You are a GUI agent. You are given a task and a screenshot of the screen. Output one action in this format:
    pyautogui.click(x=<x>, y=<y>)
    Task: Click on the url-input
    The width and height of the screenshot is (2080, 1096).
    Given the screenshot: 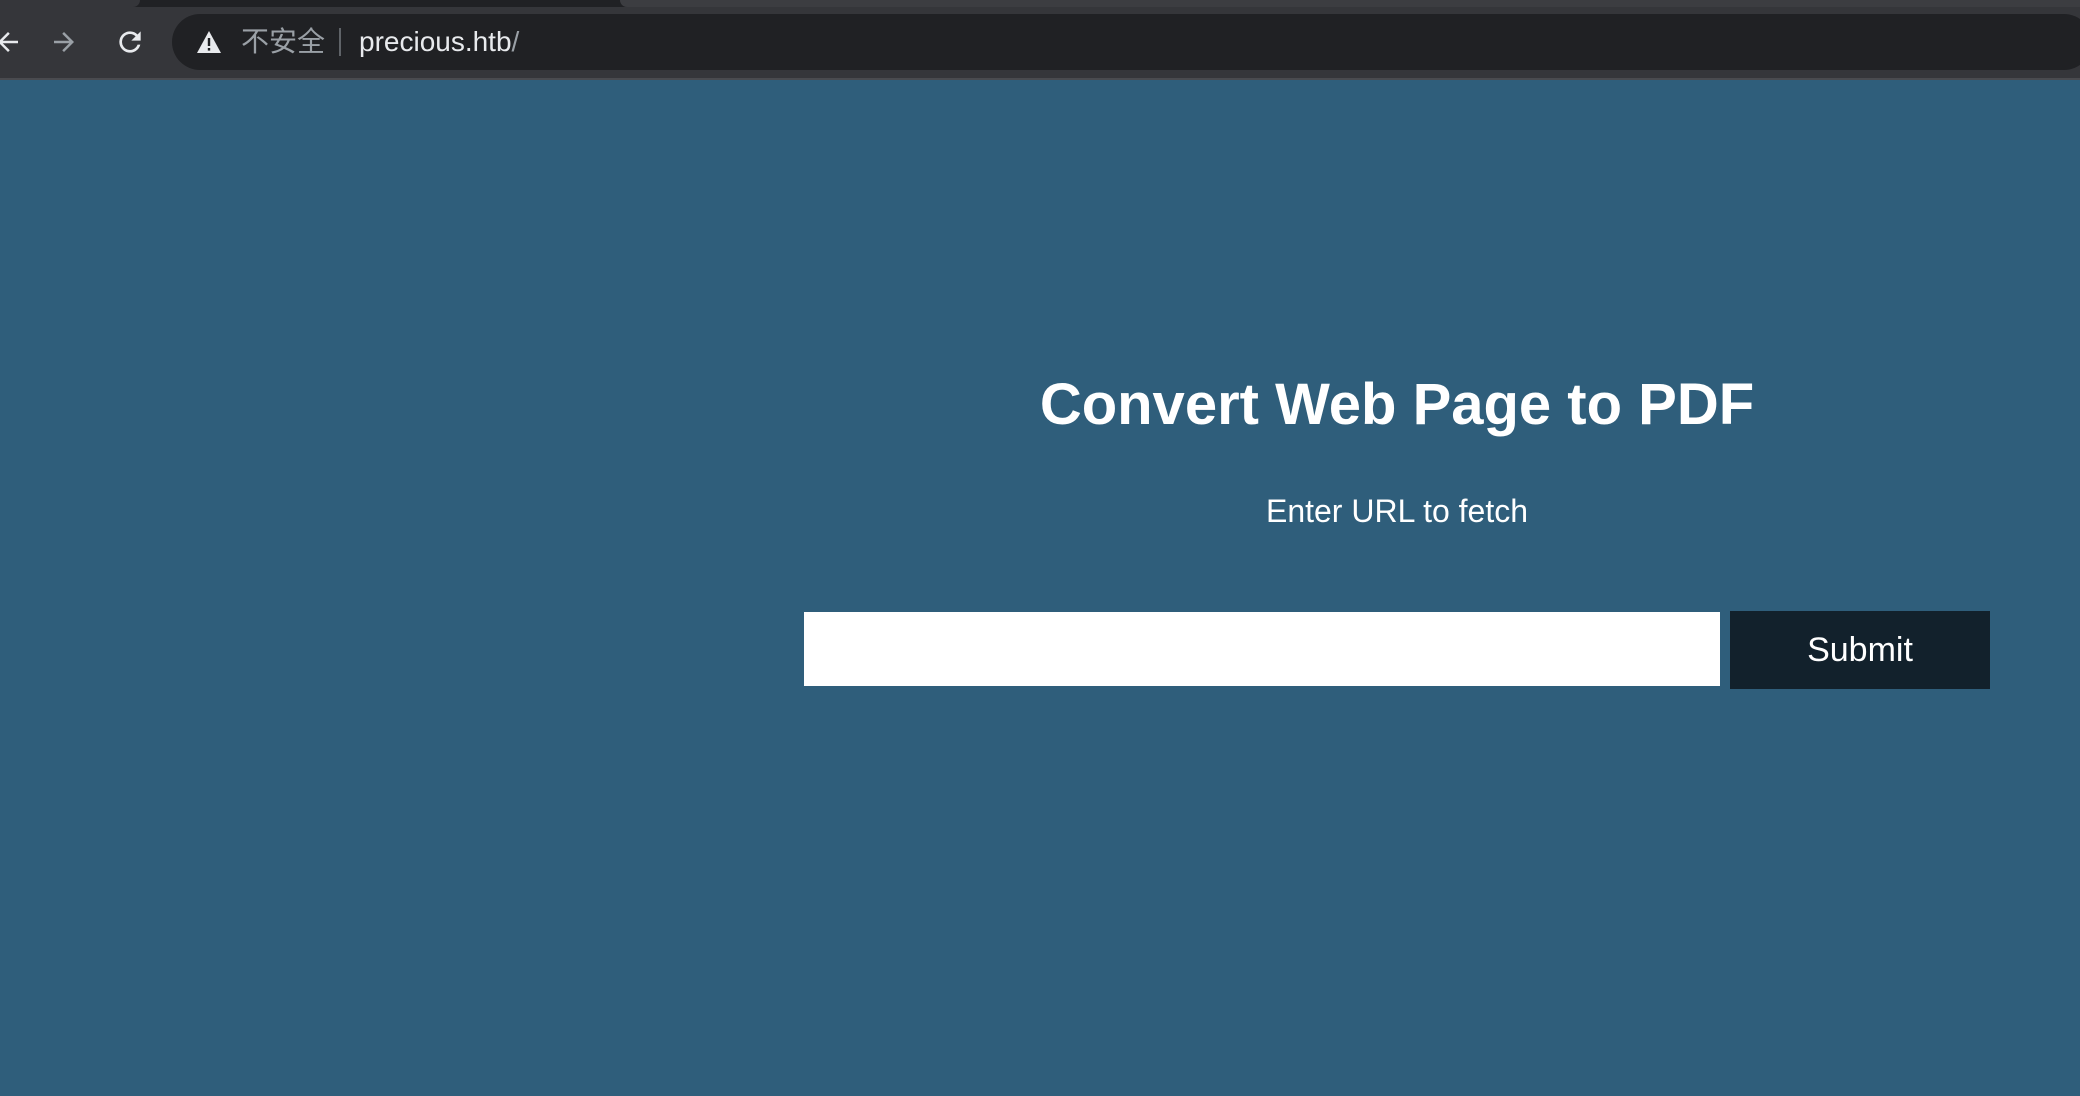 What is the action you would take?
    pyautogui.click(x=1262, y=649)
    